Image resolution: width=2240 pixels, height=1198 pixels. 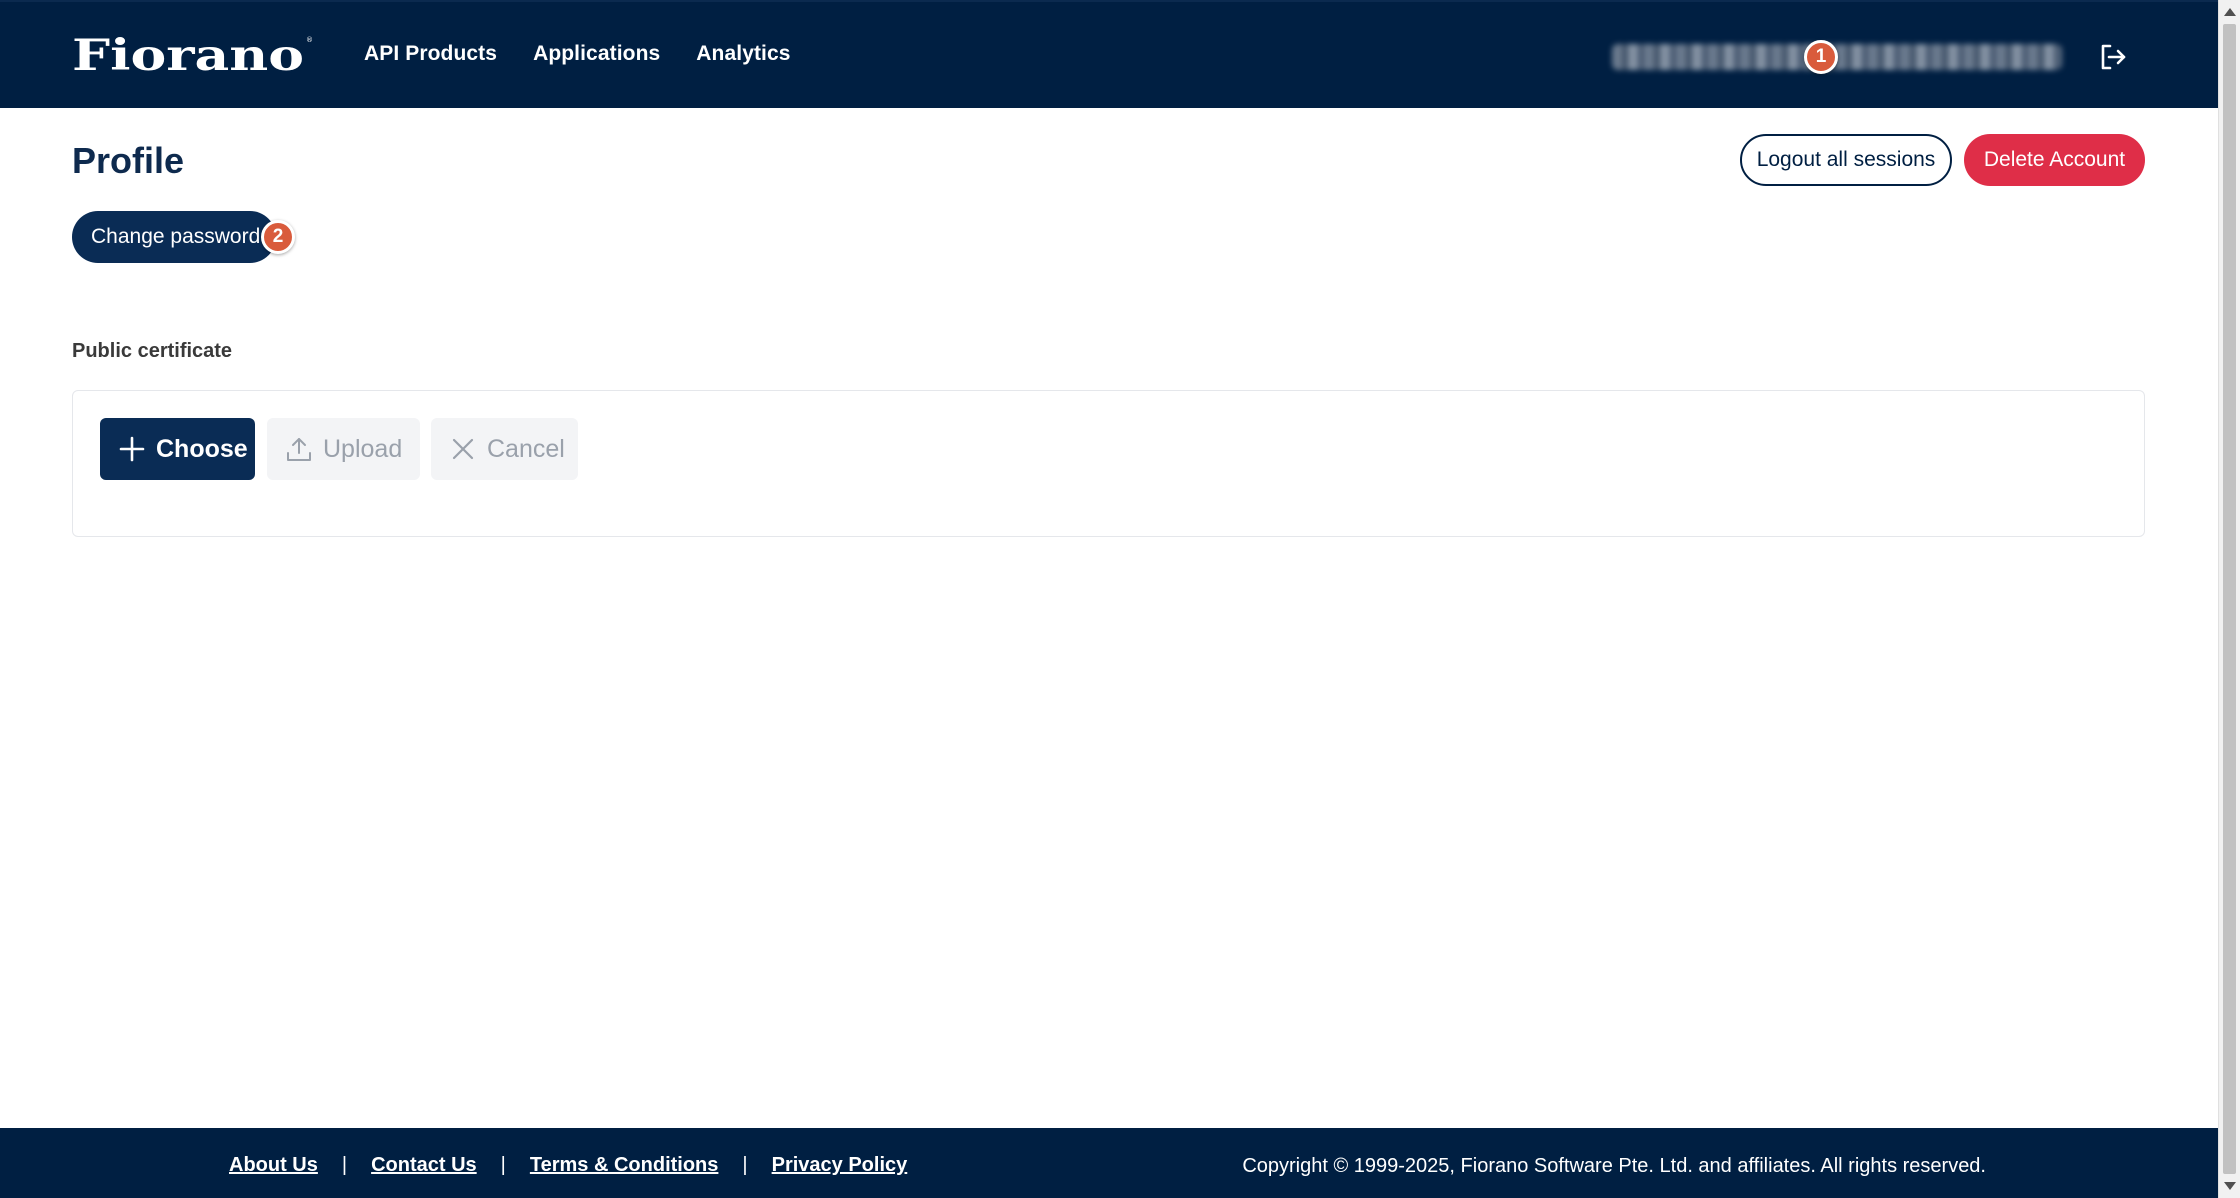 I want to click on public-certificate-label: Public certificate, so click(x=152, y=351).